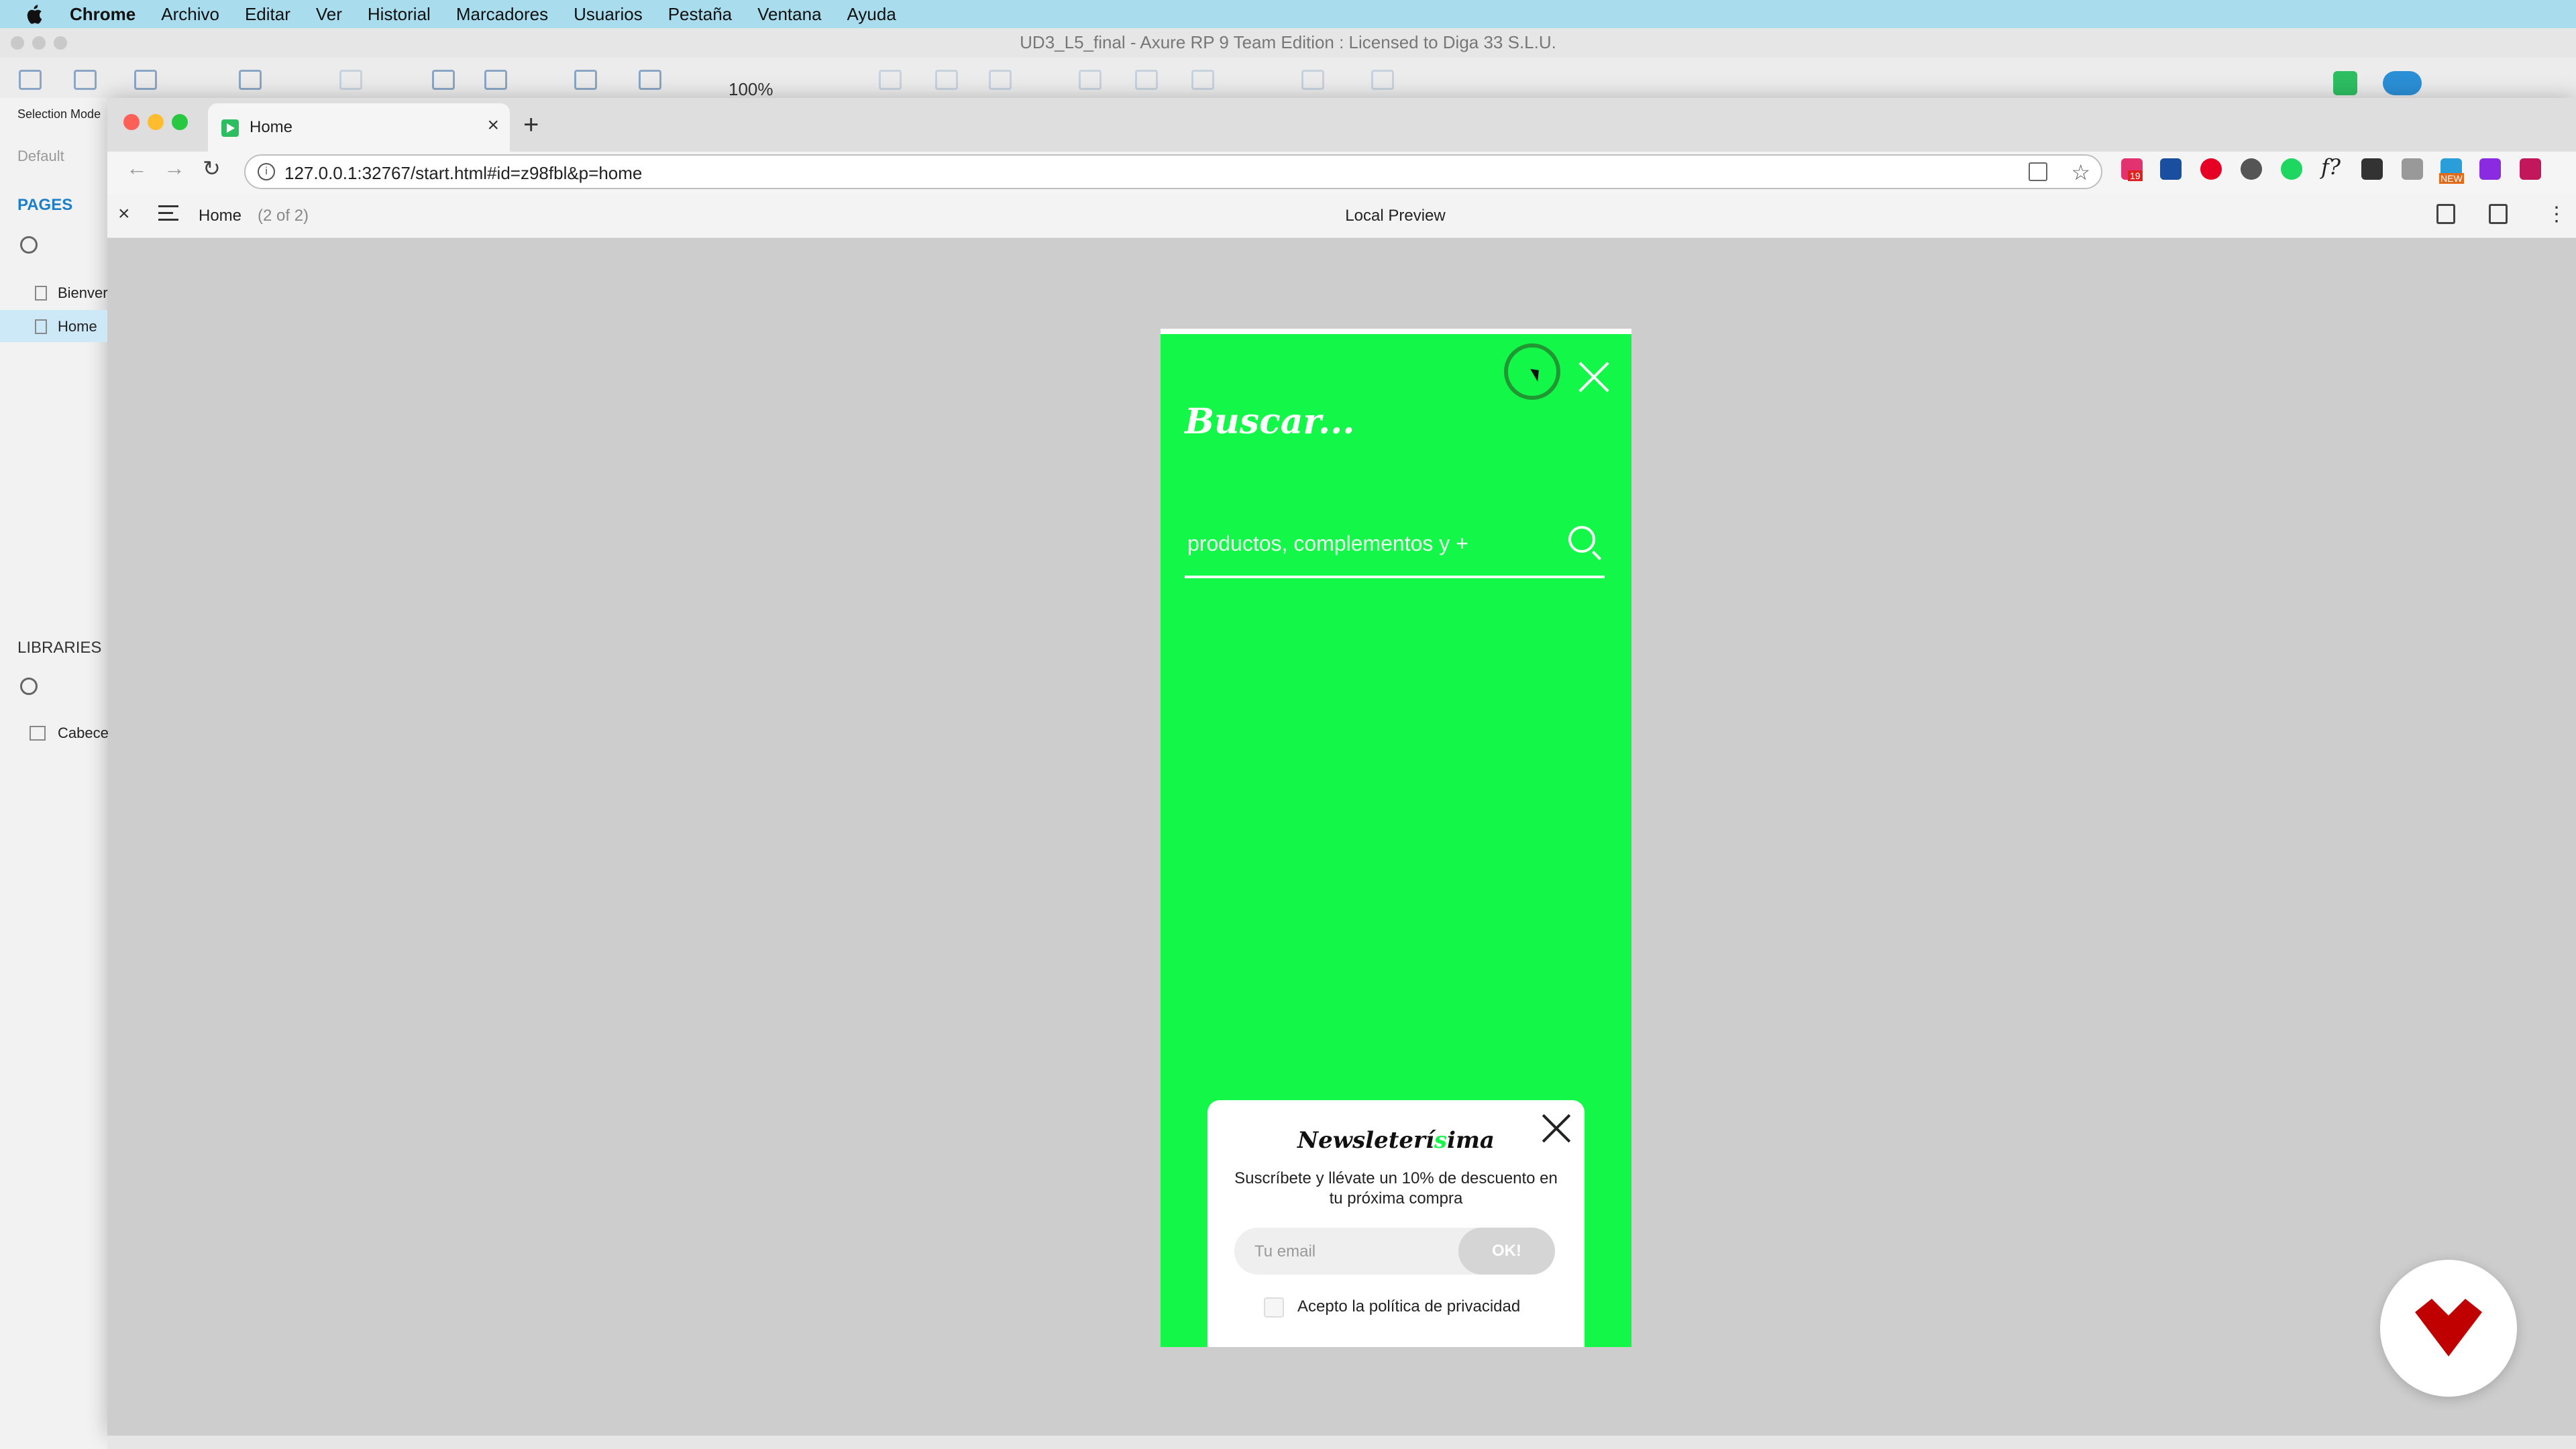  What do you see at coordinates (212, 168) in the screenshot?
I see `reload-icon: ↻` at bounding box center [212, 168].